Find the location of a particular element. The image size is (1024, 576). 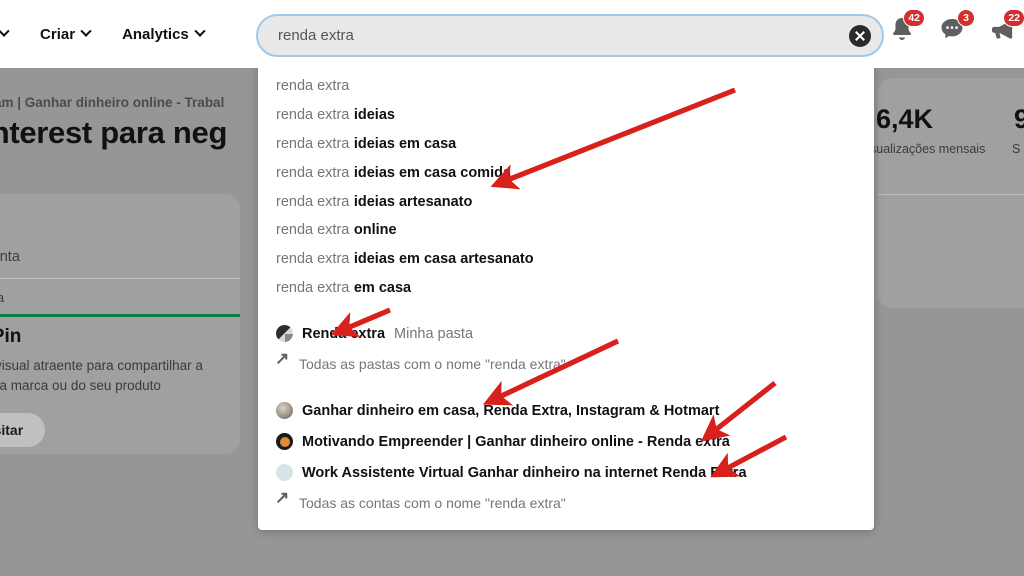

bell-icon: 42 is located at coordinates (906, 26).